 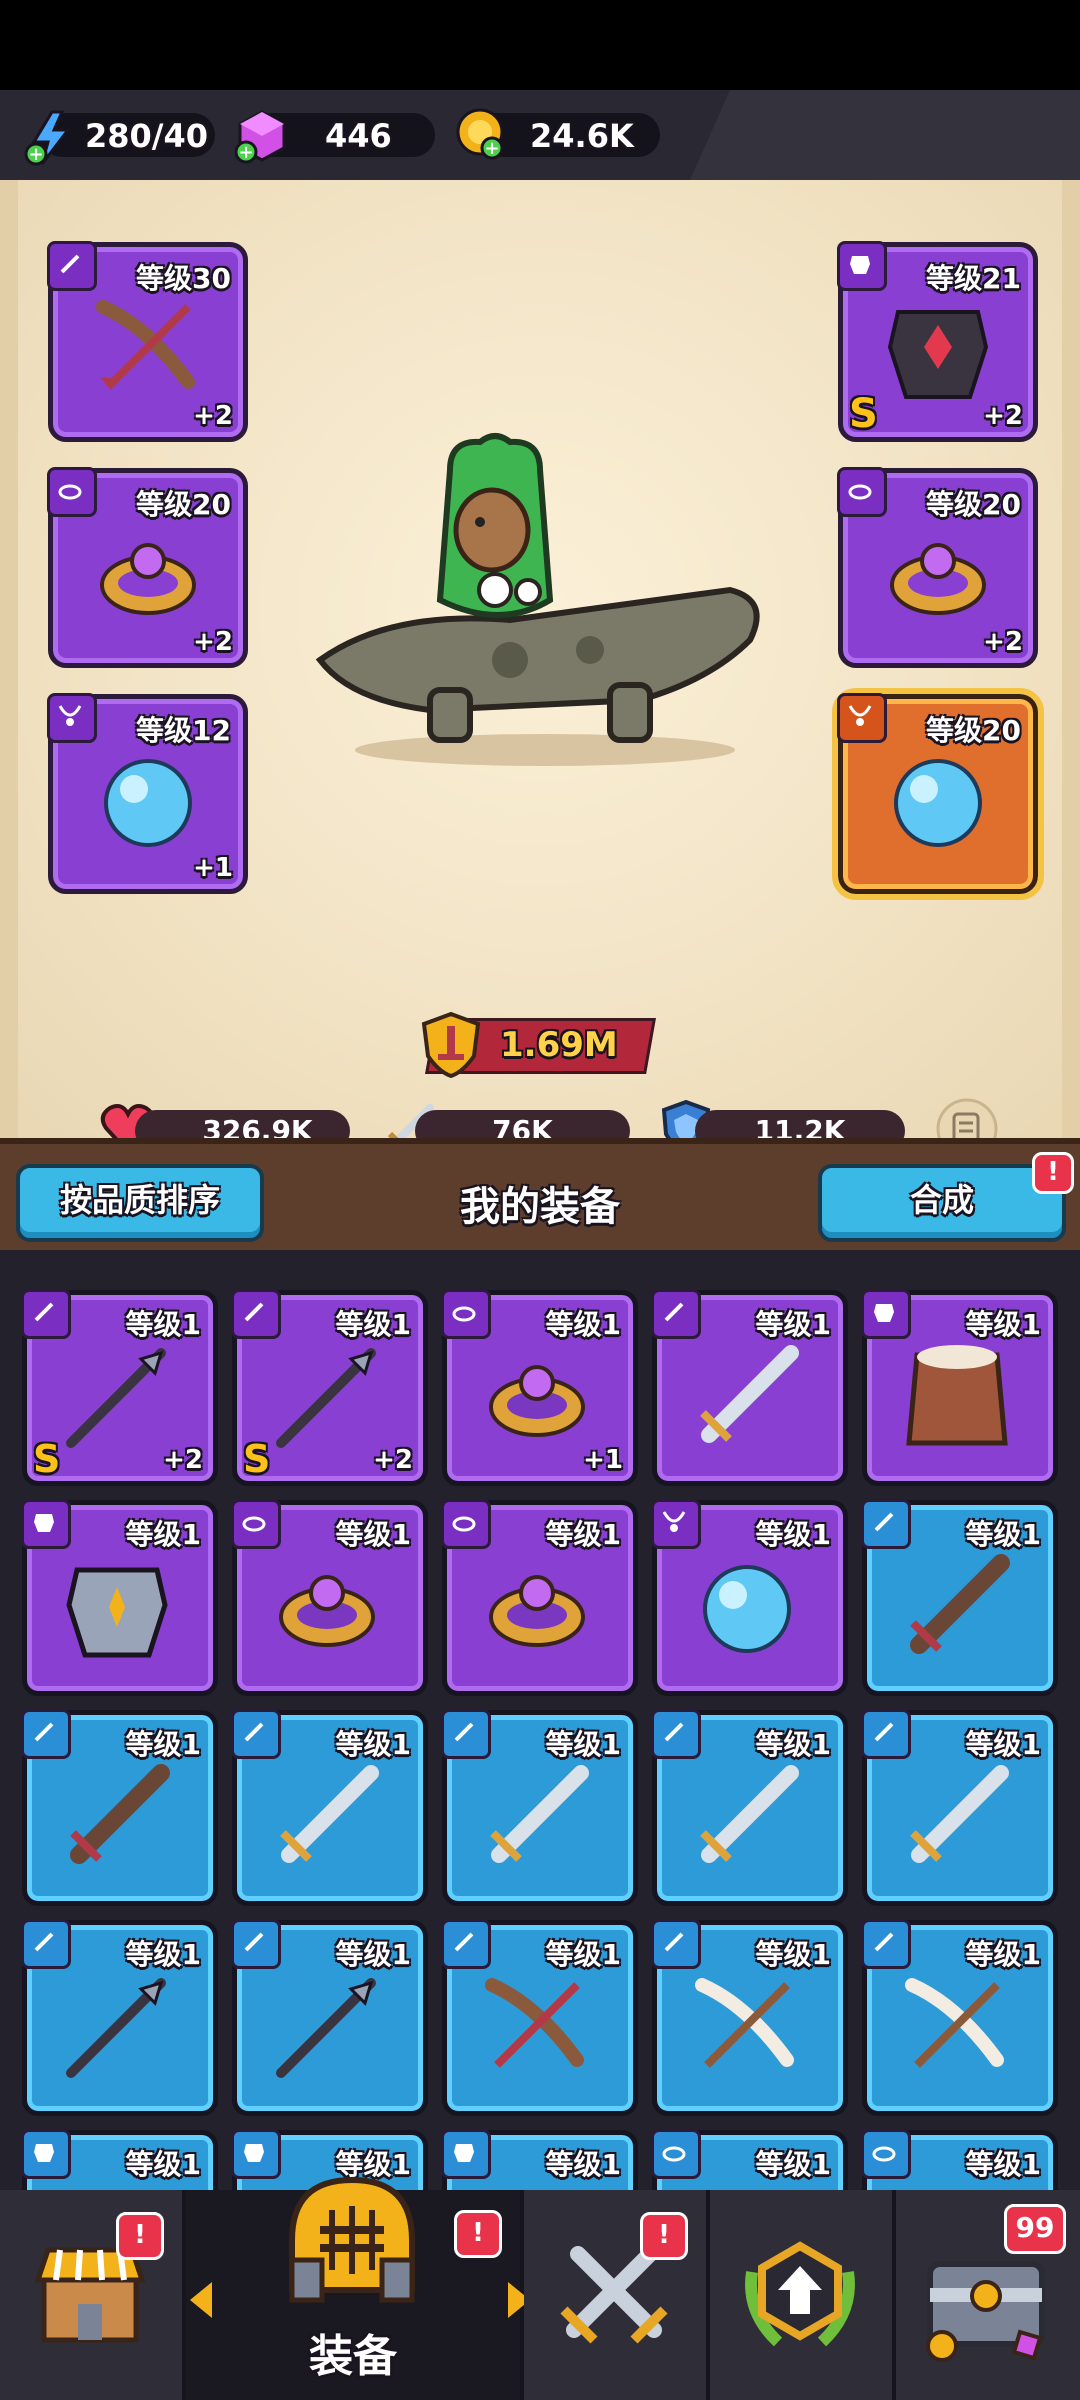 I want to click on chevron-left-icon, so click(x=201, y=2300).